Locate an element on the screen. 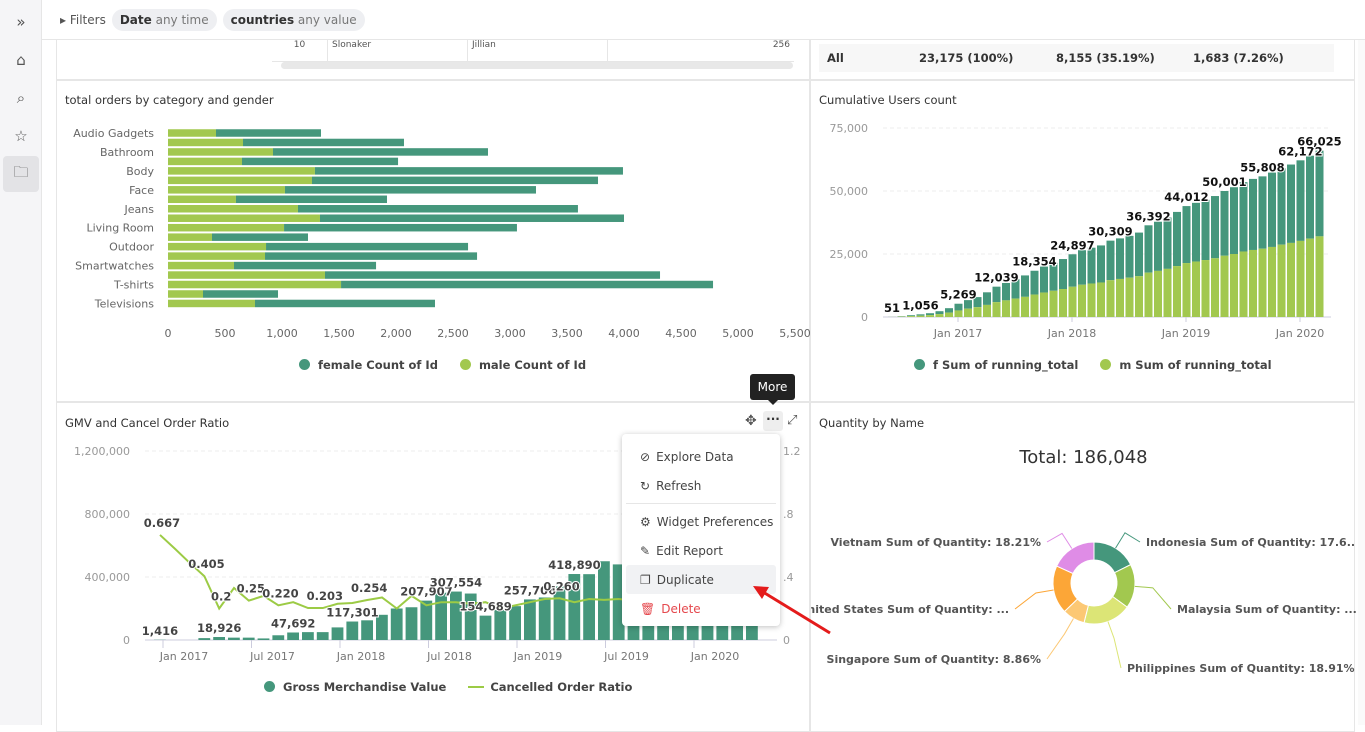 This screenshot has height=732, width=1365. filters-toggle: ▸ Filters is located at coordinates (83, 20).